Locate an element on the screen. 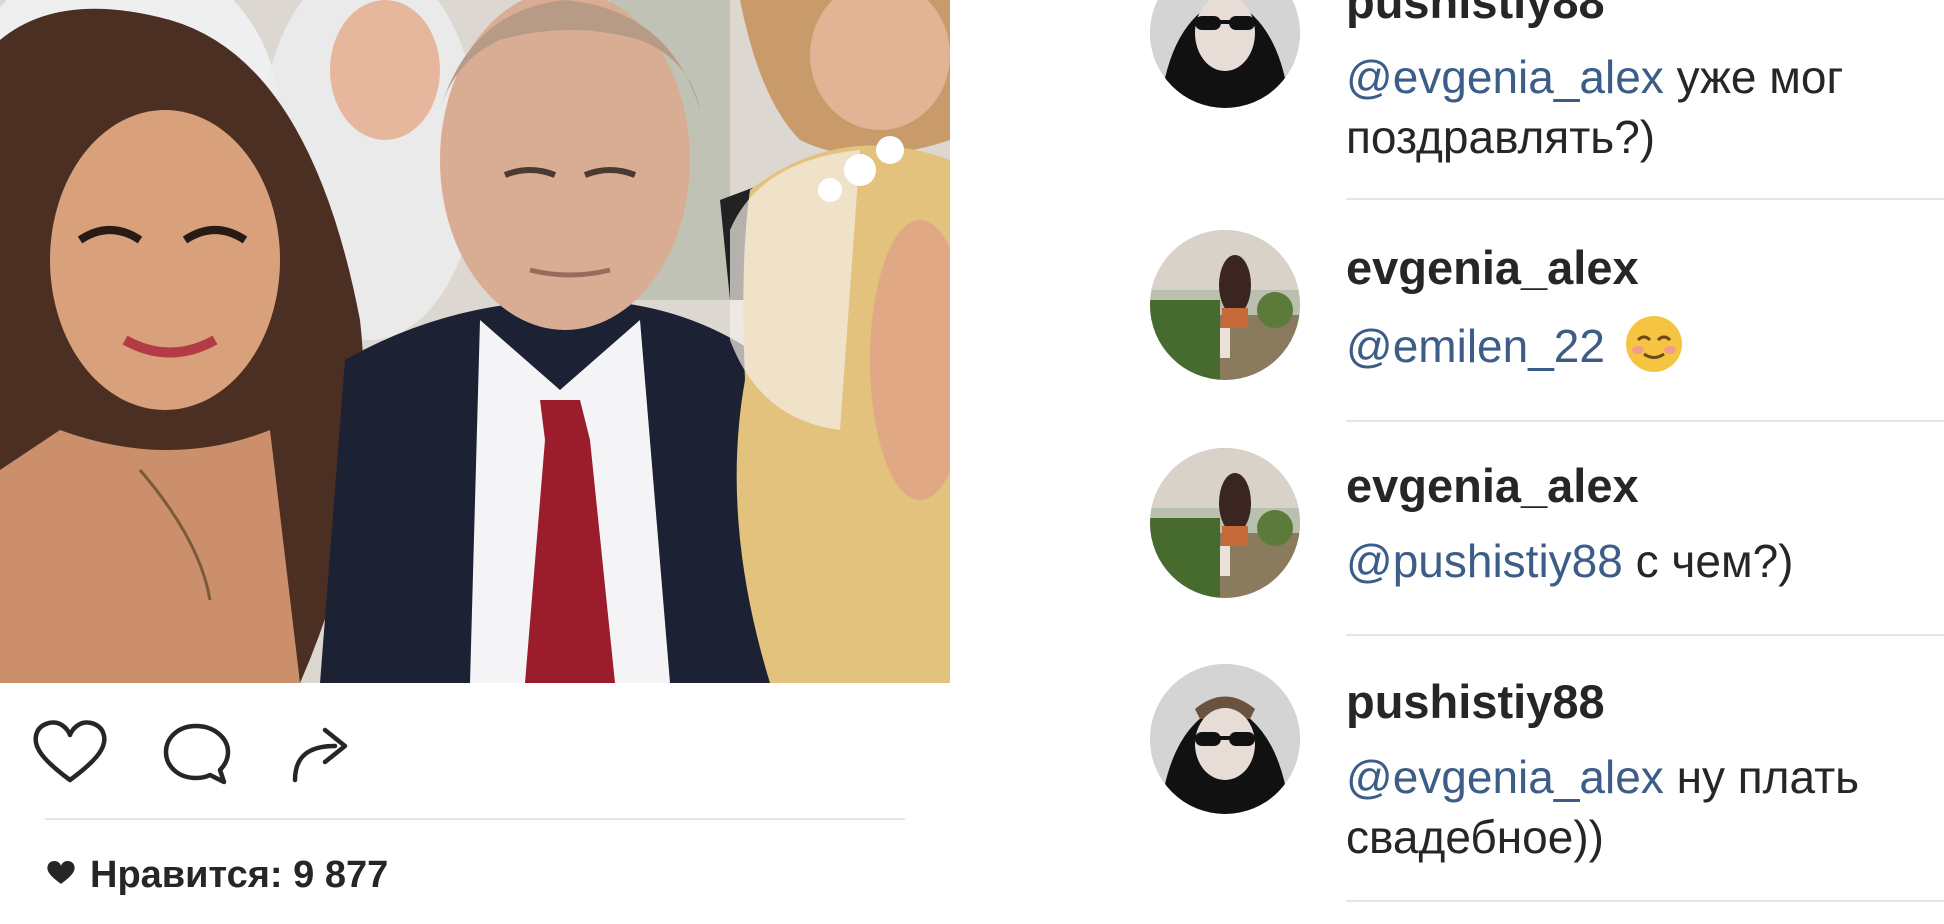 This screenshot has height=924, width=1944. comment-text: @pushistiy88 с чем?) is located at coordinates (1645, 561).